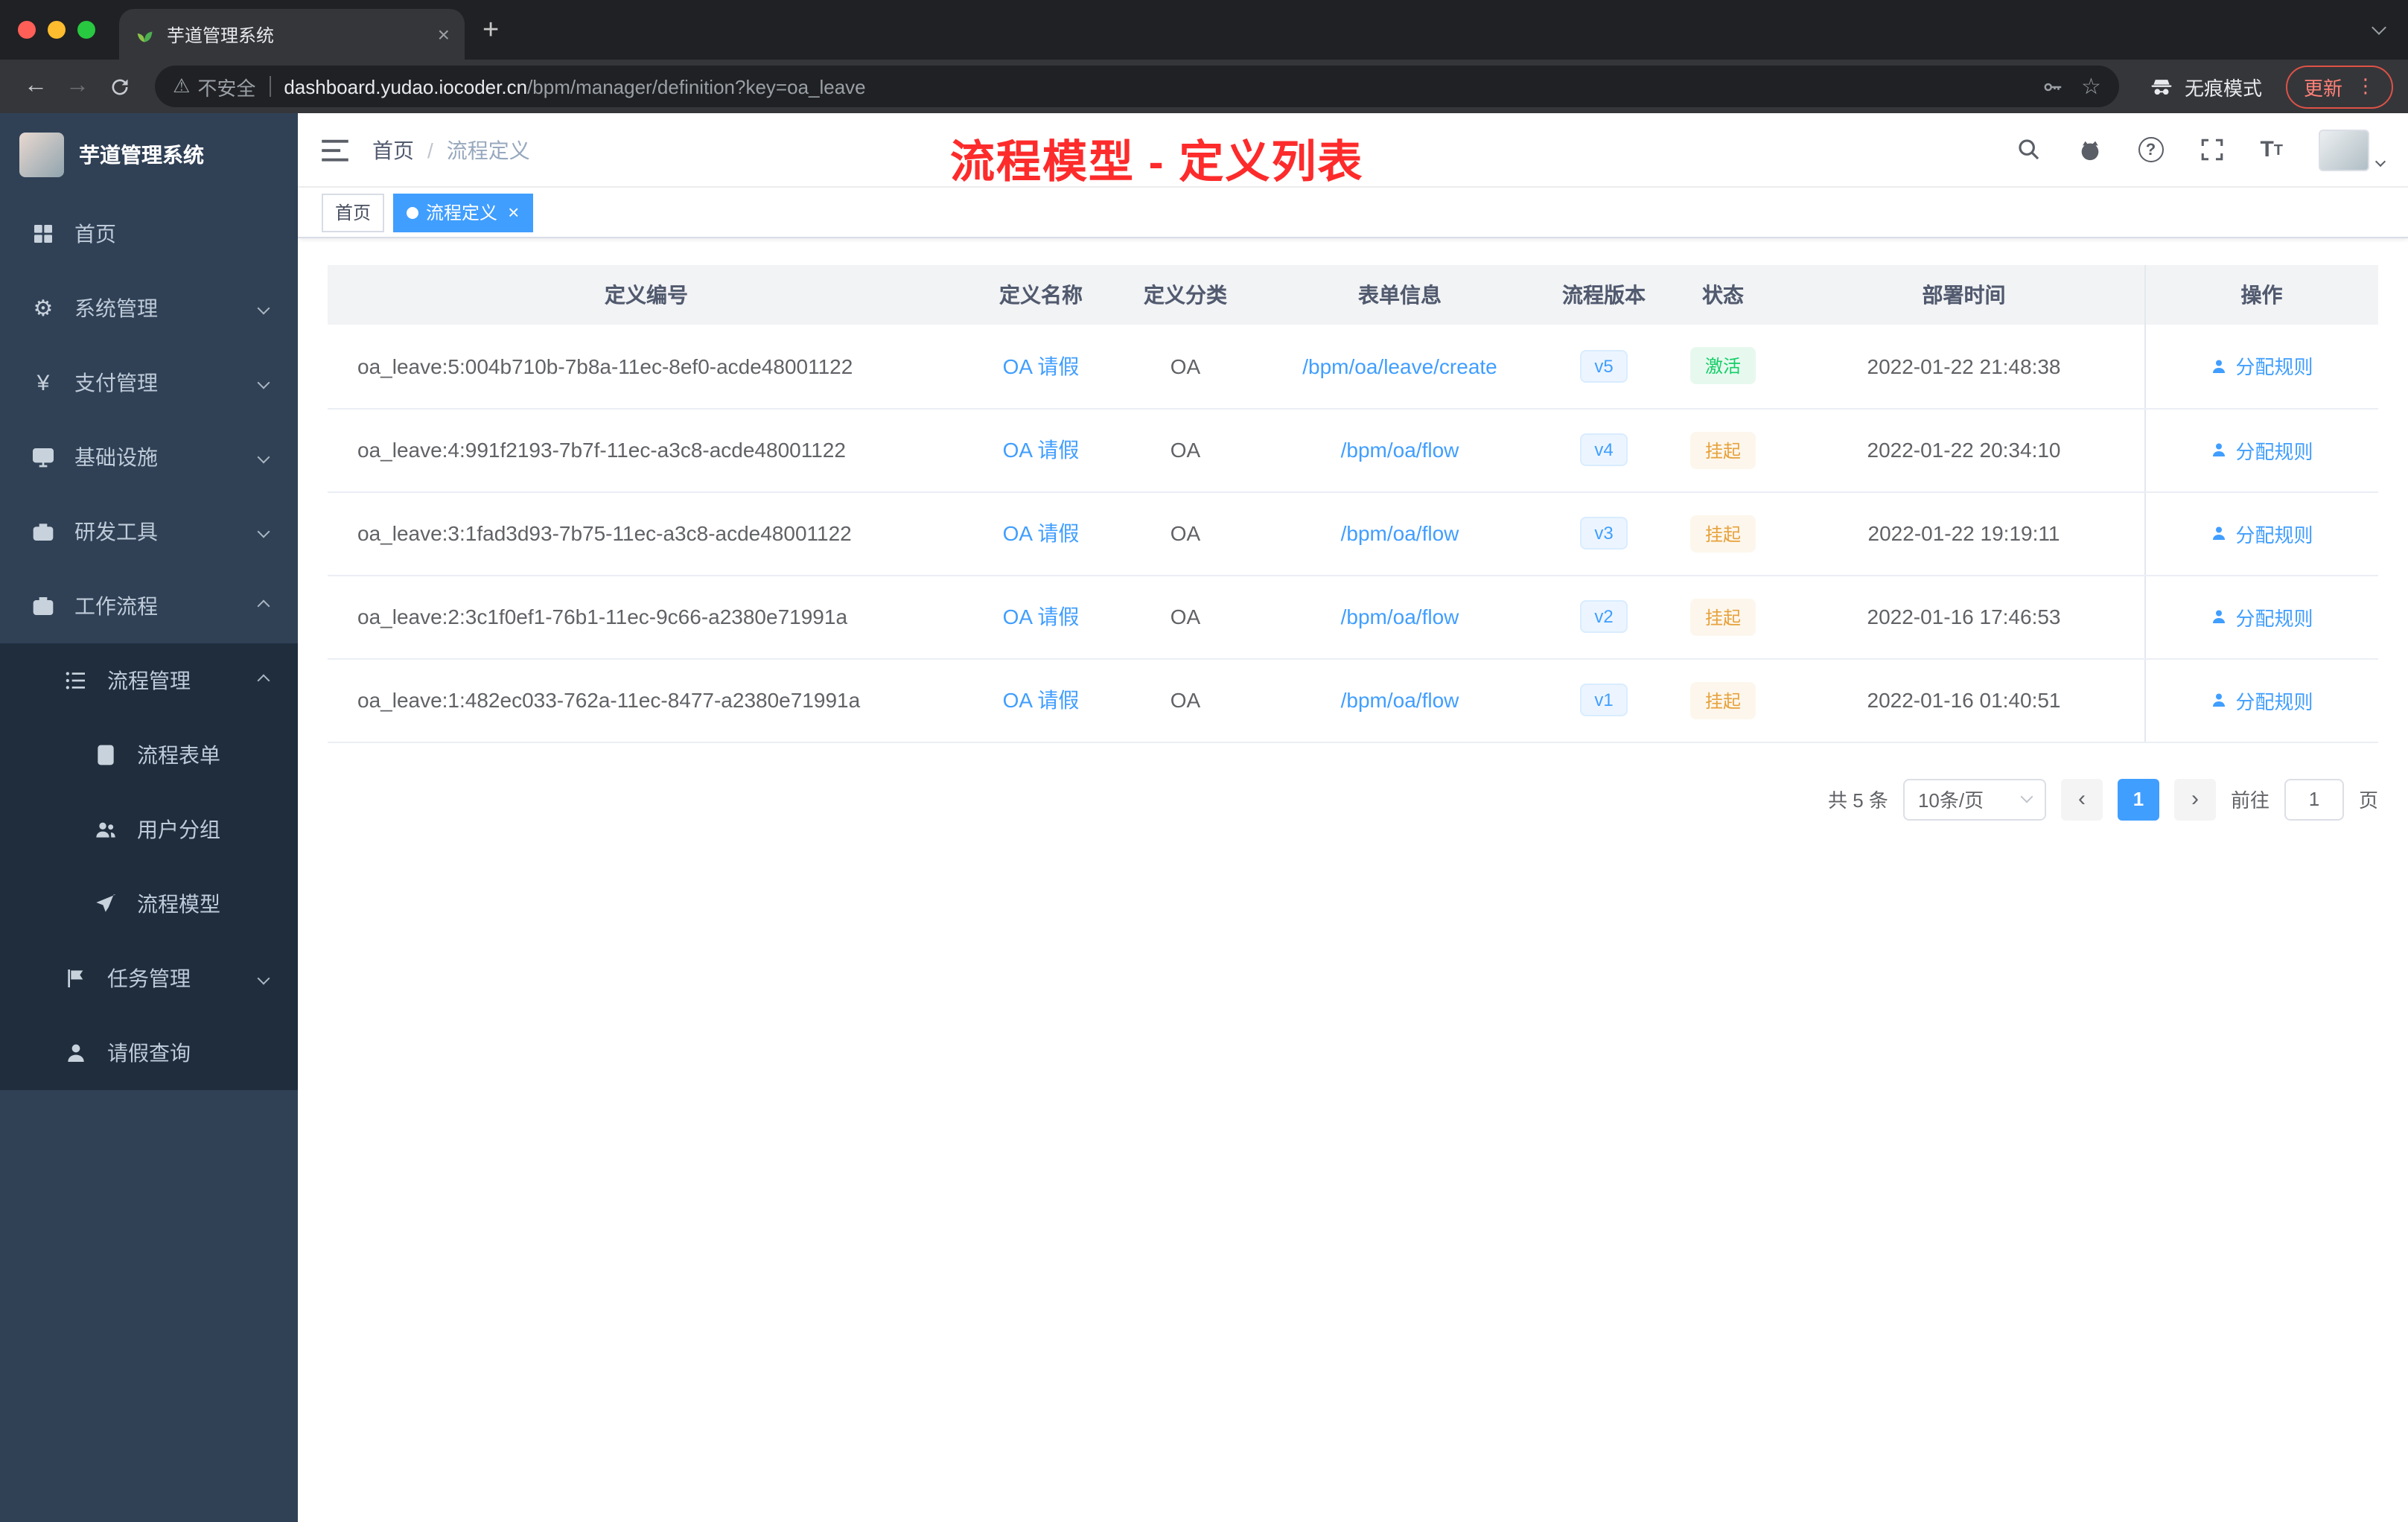  What do you see at coordinates (393, 150) in the screenshot?
I see `breadcrumb-home: 首页` at bounding box center [393, 150].